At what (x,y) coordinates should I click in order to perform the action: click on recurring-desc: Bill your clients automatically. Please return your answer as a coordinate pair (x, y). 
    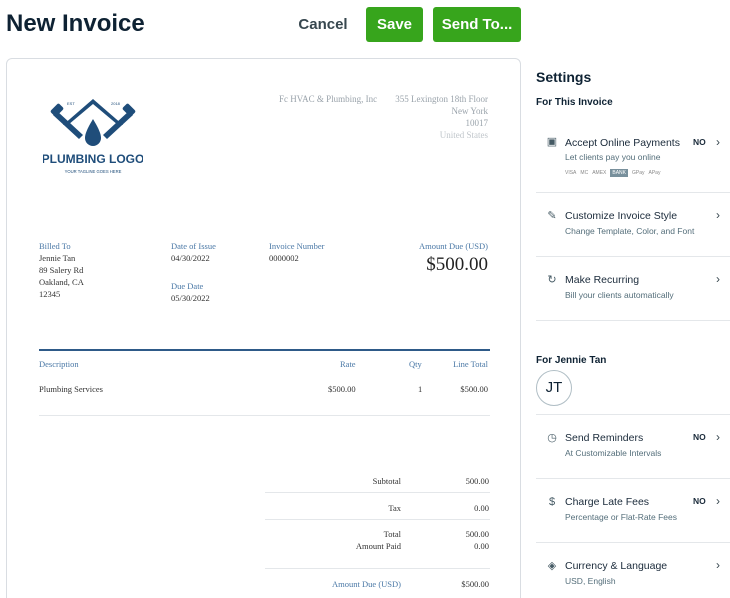
    Looking at the image, I should click on (619, 295).